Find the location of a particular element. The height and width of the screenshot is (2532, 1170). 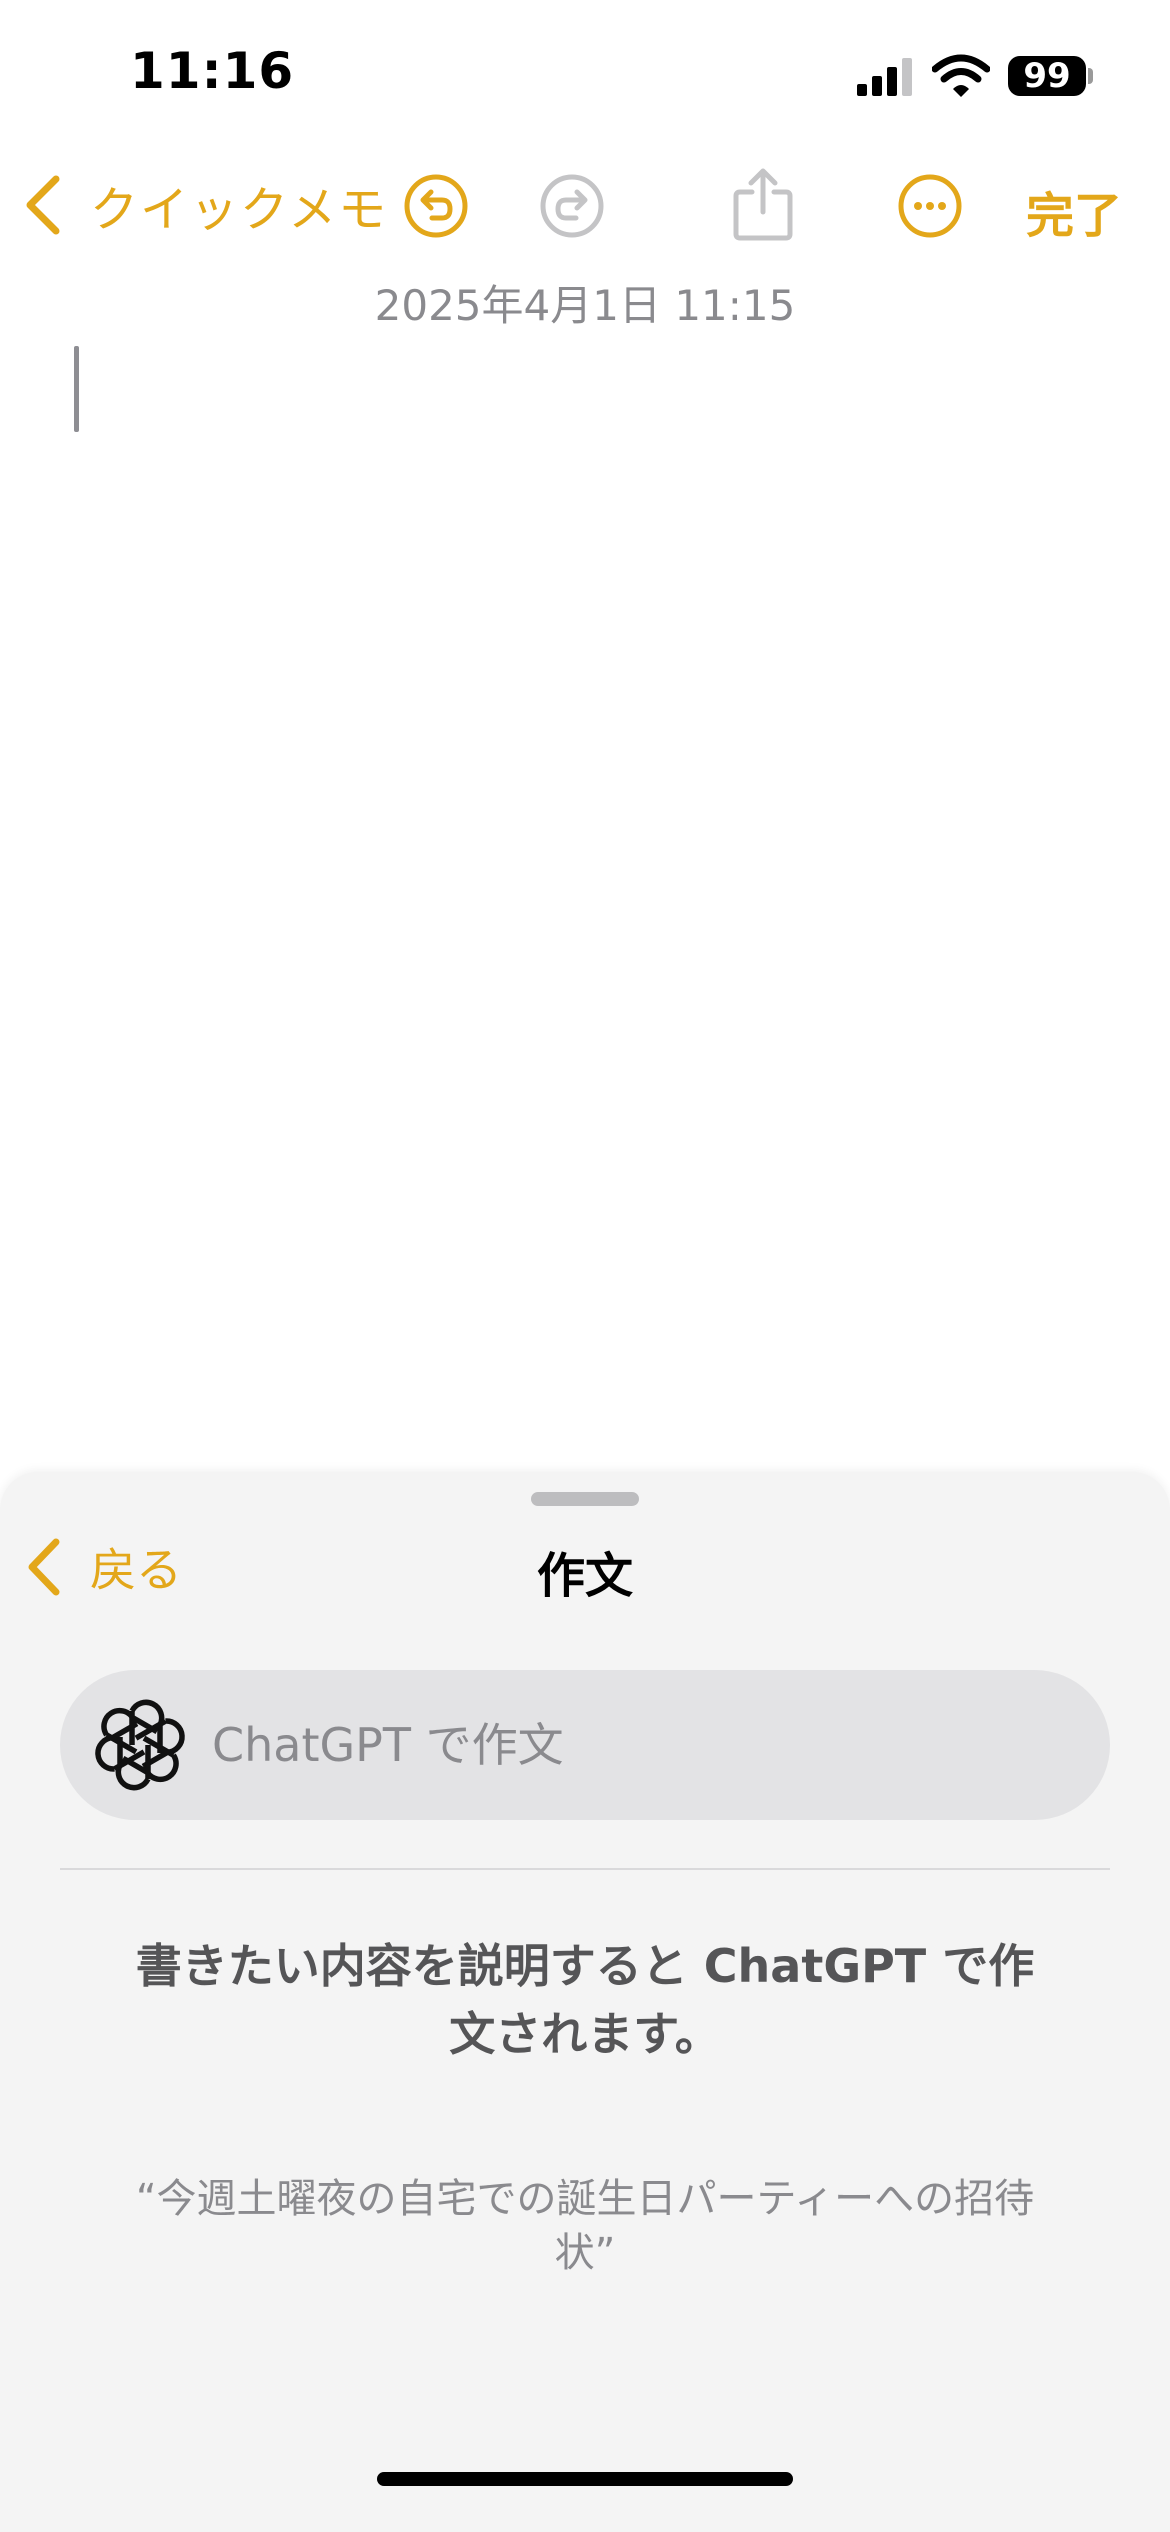

chatgpt-logo-icon is located at coordinates (140, 1745).